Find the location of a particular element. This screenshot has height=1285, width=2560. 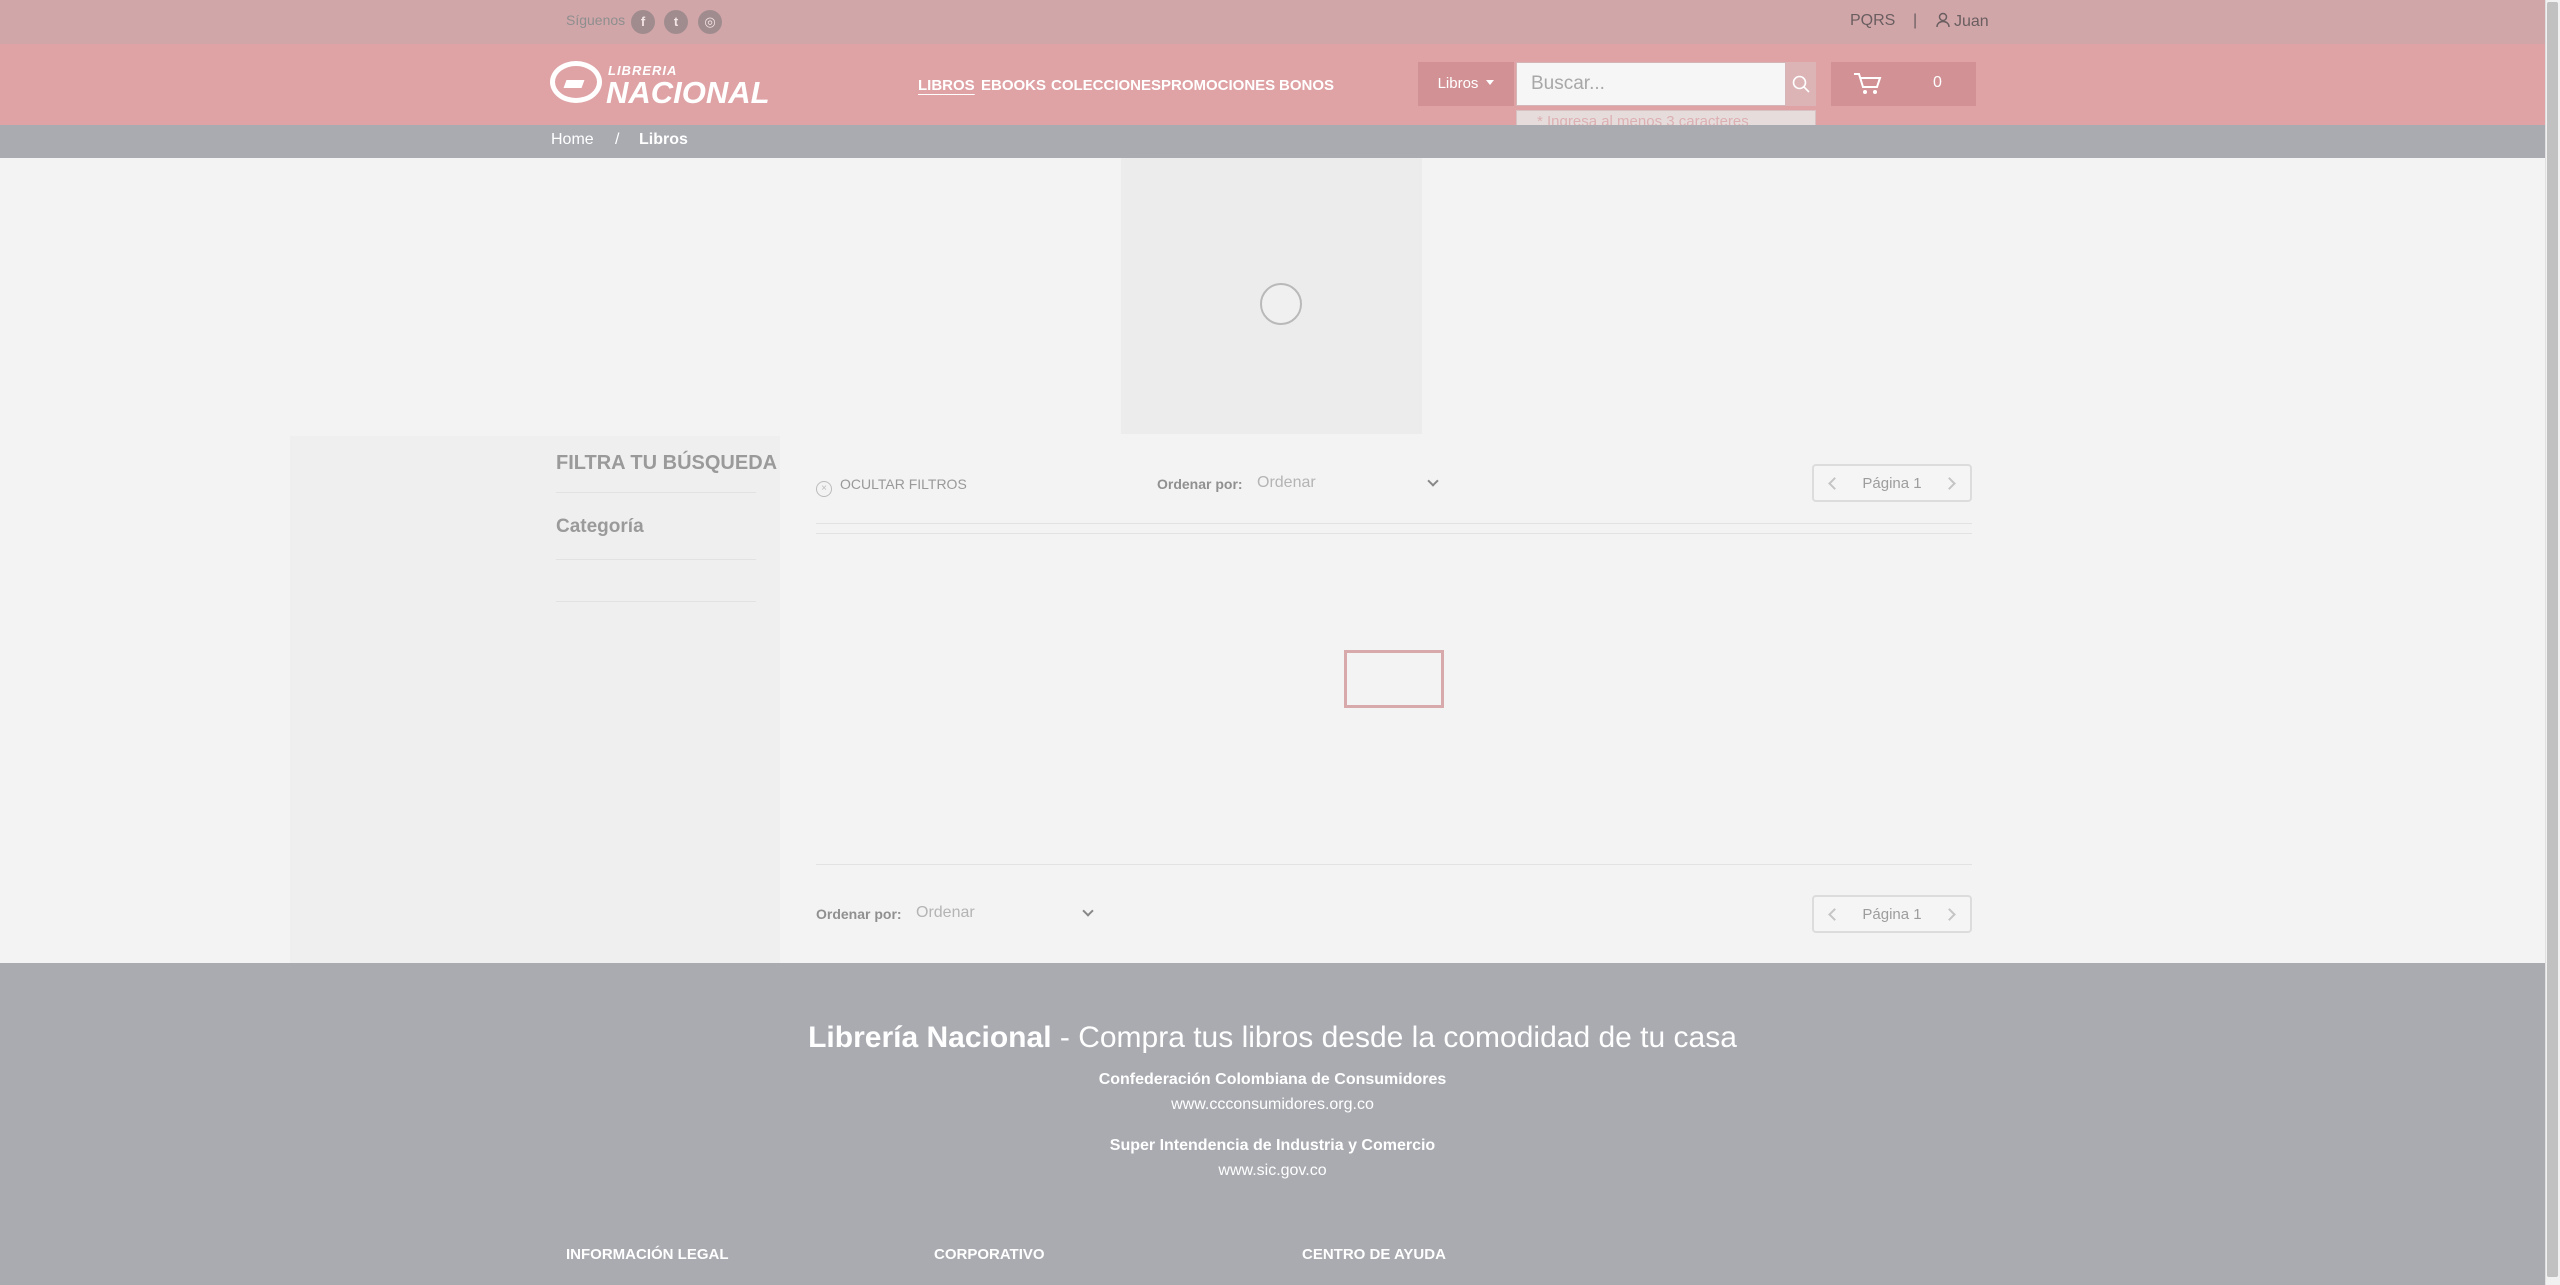

filter-sidebar is located at coordinates (535, 699).